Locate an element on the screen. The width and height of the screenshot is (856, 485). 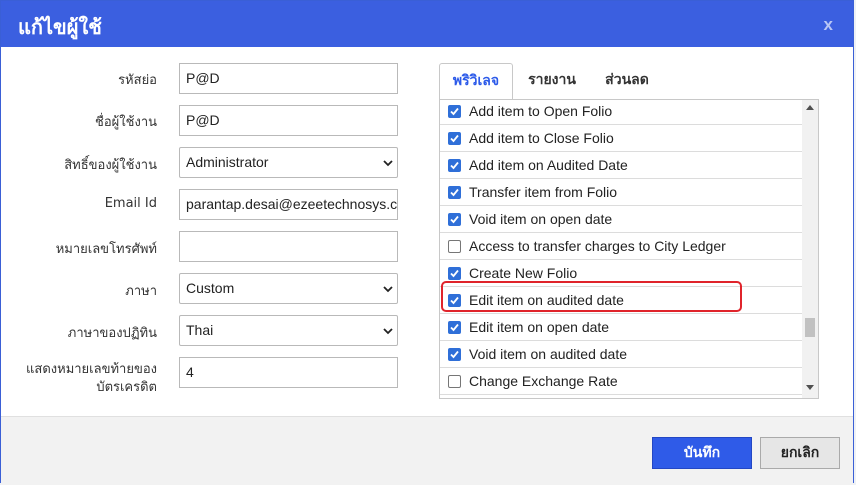
privilege-item: Edit item on open date is located at coordinates (621, 327).